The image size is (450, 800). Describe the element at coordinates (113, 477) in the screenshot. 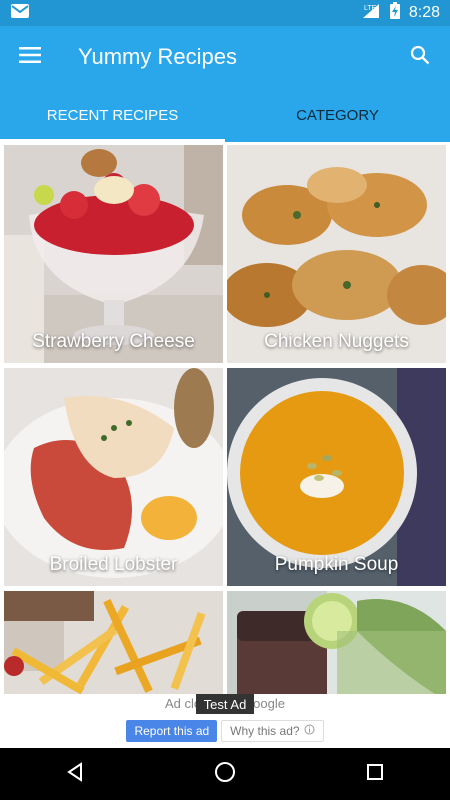

I see `recipe-card: Broiled Lobster` at that location.